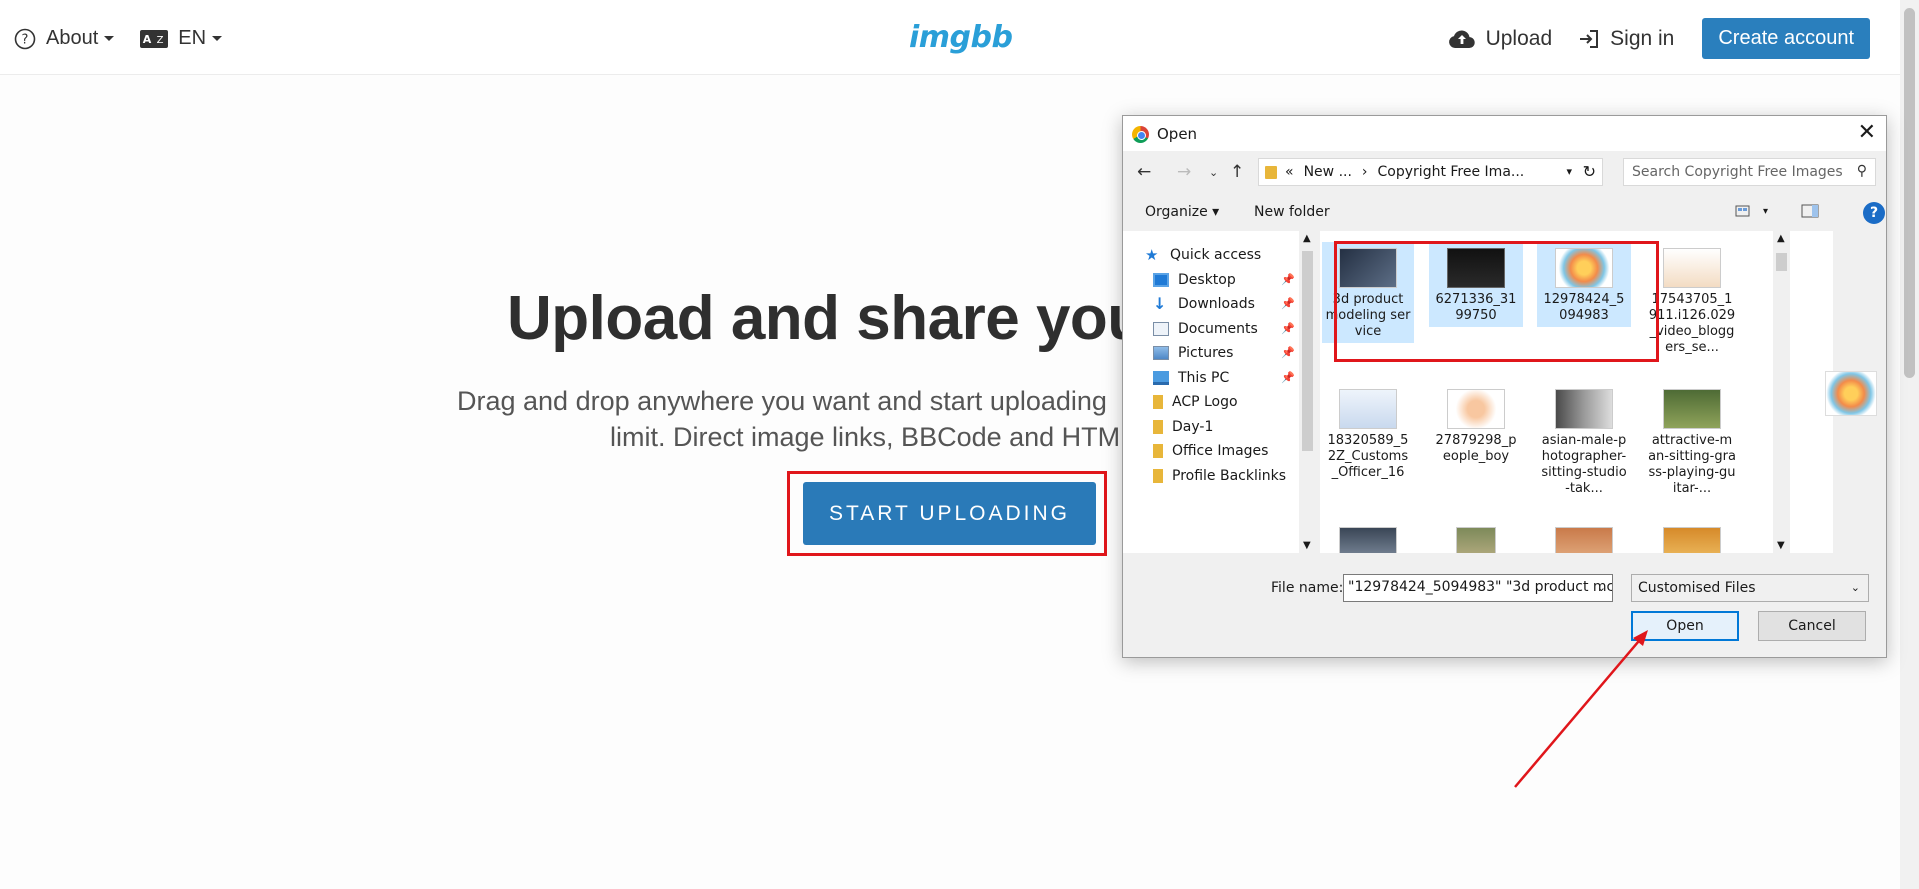  I want to click on open-button: Open, so click(1685, 626).